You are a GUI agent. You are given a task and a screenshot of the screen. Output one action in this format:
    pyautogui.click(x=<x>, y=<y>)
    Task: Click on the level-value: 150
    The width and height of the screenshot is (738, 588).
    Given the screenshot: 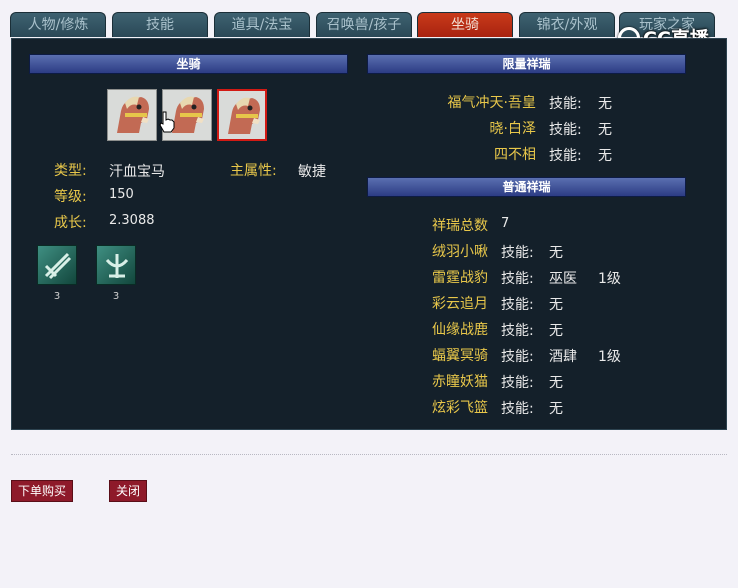 What is the action you would take?
    pyautogui.click(x=121, y=194)
    